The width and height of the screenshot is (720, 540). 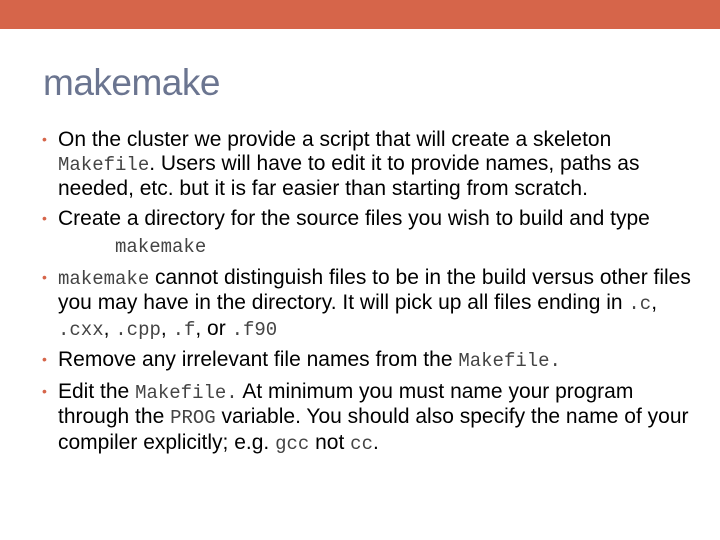 What do you see at coordinates (330, 442) in the screenshot?
I see `bullet-5-text-4: not` at bounding box center [330, 442].